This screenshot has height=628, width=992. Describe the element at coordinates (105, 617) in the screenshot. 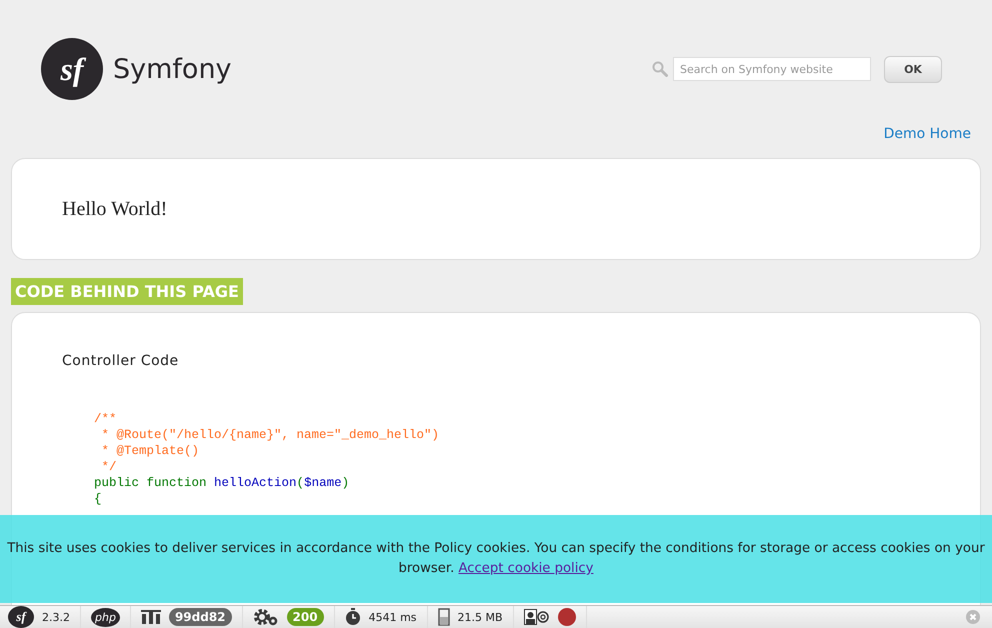

I see `php-badge: php` at that location.